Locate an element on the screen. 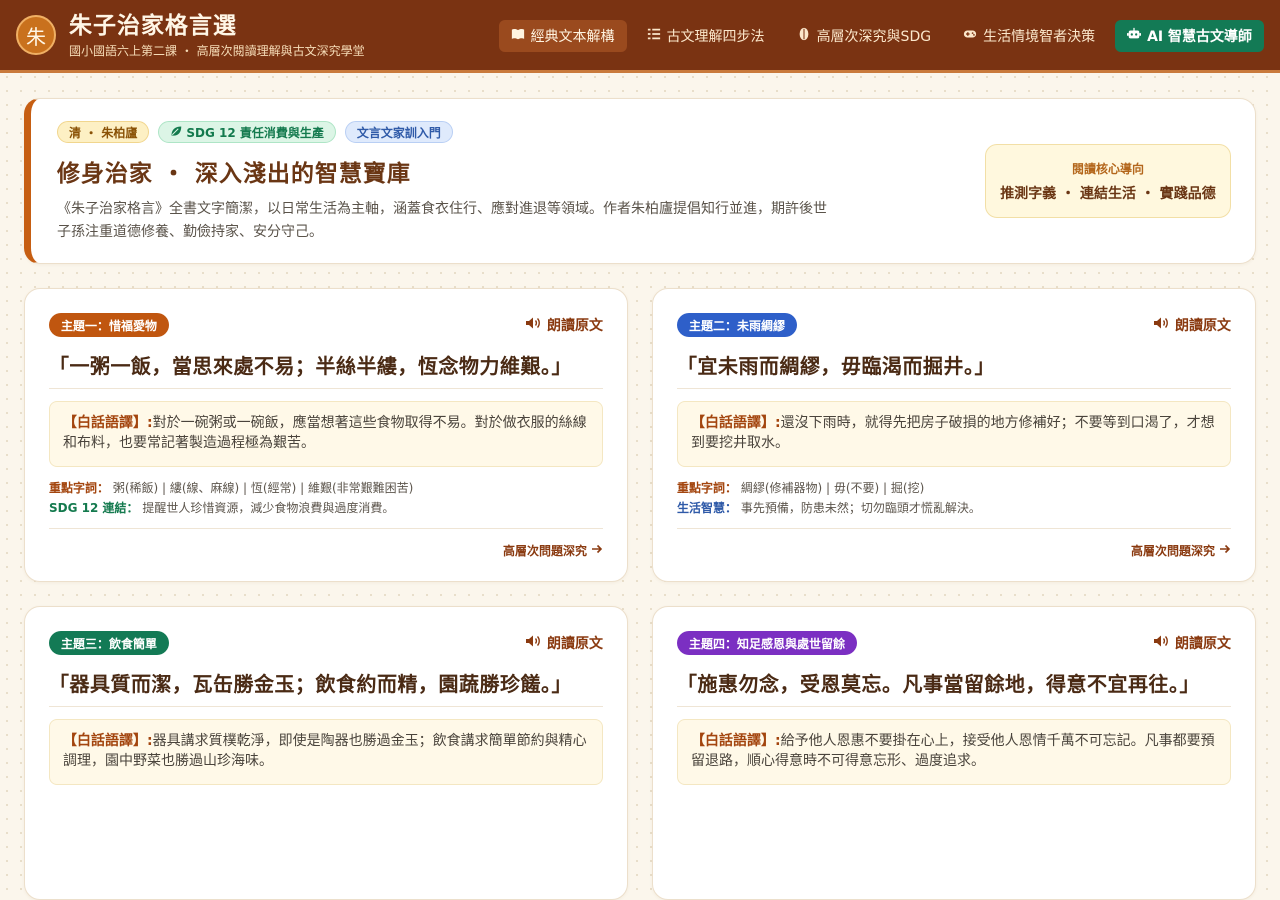  reading-core-box: 閱讀核心導向 推測字義 ・ 連結生活 ・ 實踐品德 is located at coordinates (1108, 181).